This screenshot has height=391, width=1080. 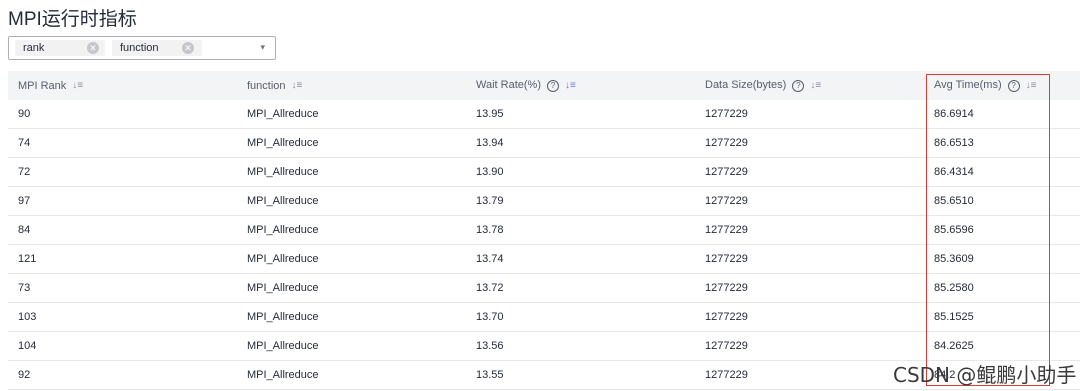 What do you see at coordinates (985, 375) in the screenshot?
I see `watermark: CSDN @鲲鹏小助手` at bounding box center [985, 375].